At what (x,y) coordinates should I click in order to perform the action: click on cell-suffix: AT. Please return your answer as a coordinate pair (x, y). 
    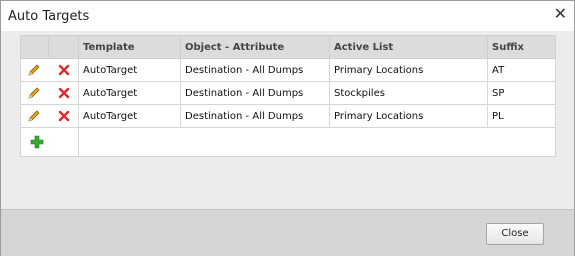
    Looking at the image, I should click on (521, 70).